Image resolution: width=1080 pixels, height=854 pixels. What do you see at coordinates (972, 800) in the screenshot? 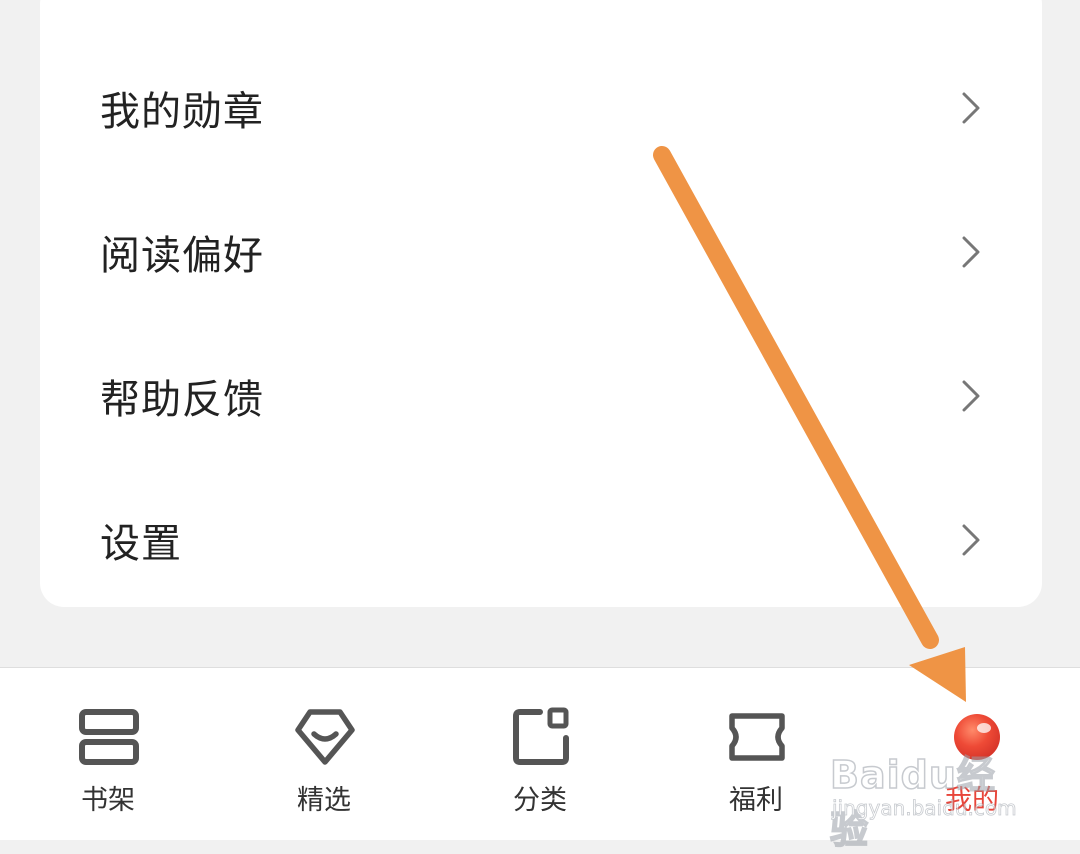
I see `tab-label: 我的` at bounding box center [972, 800].